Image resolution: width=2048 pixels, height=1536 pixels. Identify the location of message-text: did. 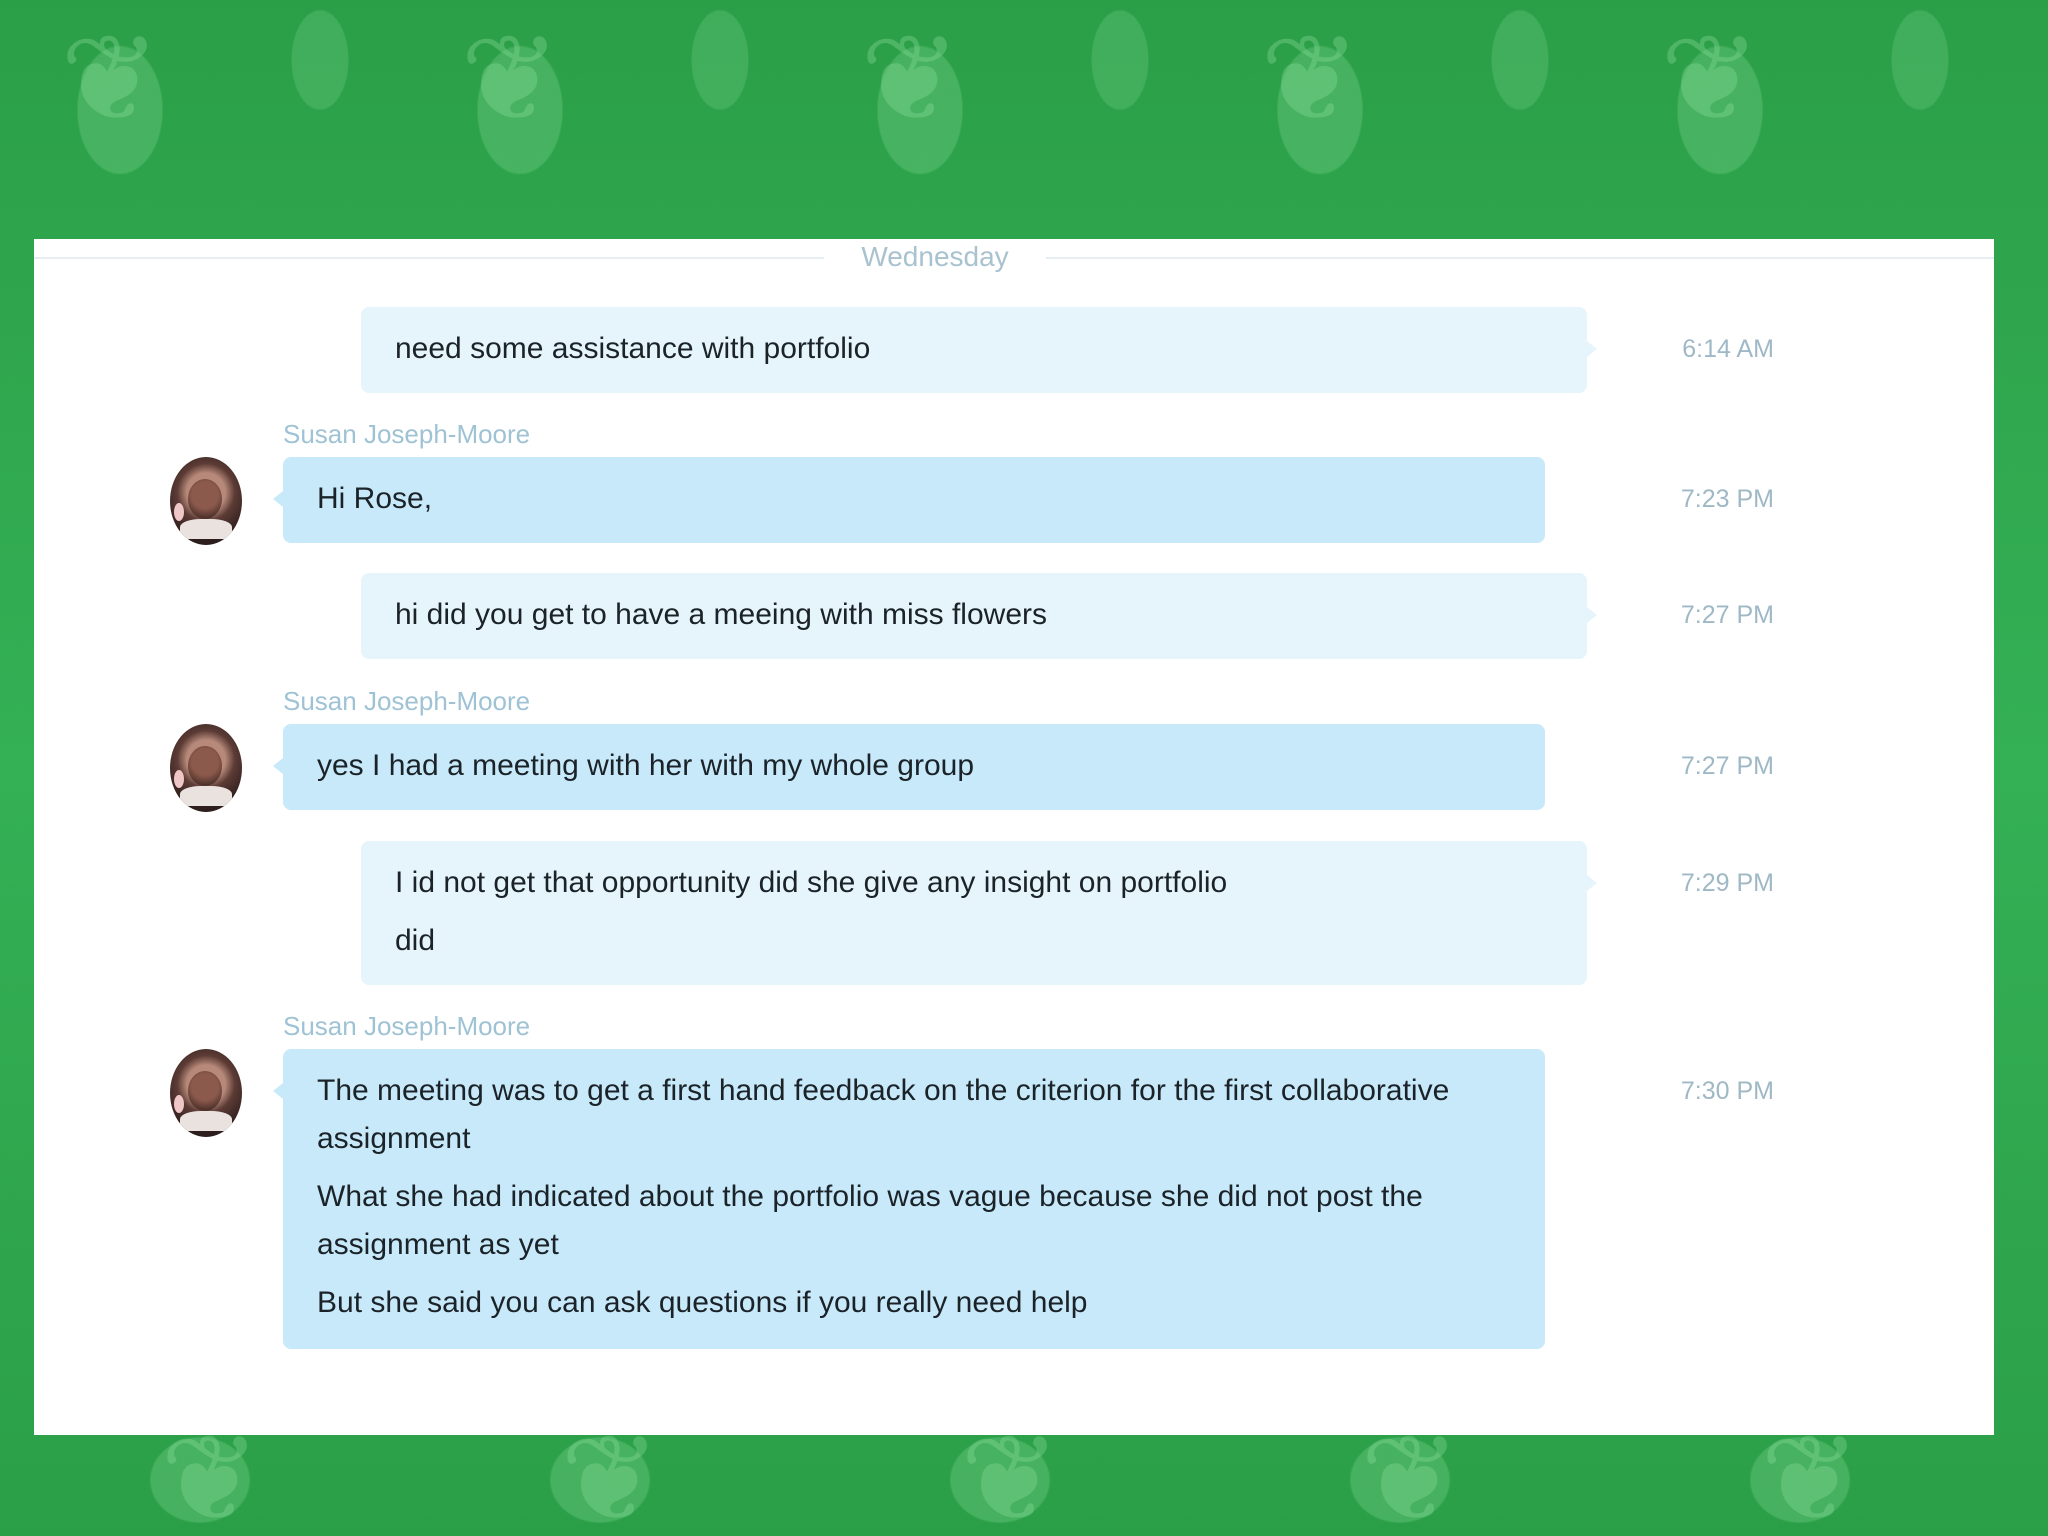
(415, 940).